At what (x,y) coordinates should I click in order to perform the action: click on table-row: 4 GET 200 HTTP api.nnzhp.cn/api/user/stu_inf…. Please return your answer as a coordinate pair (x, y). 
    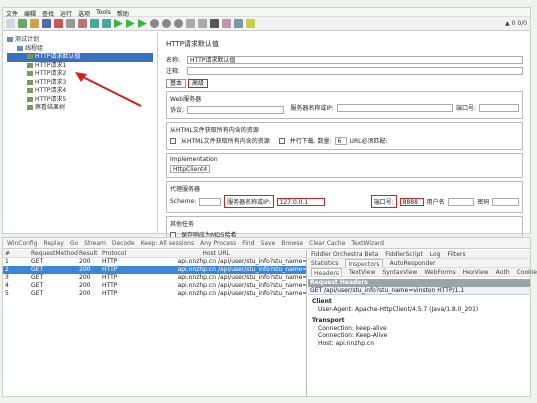
    Looking at the image, I should click on (154, 286).